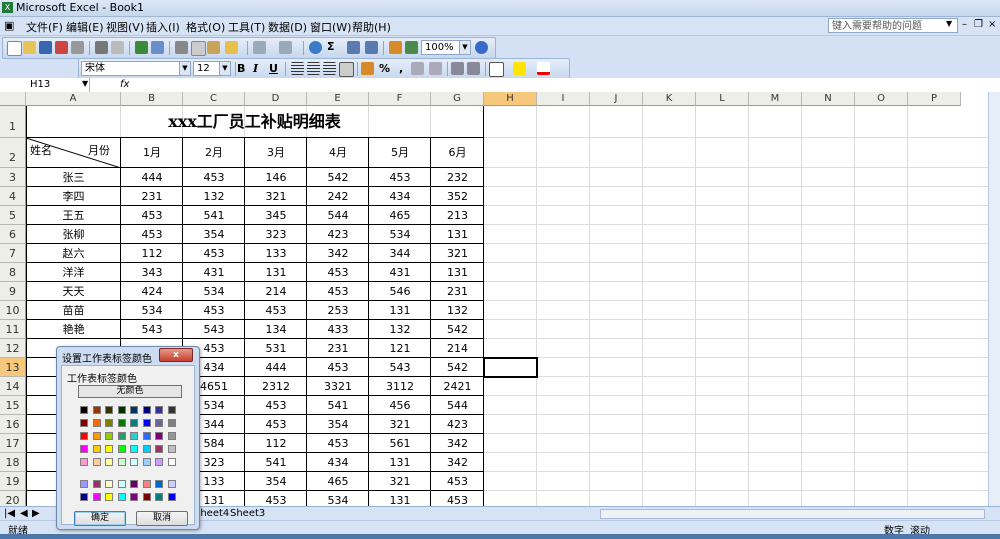 The height and width of the screenshot is (539, 1000). What do you see at coordinates (457, 424) in the screenshot?
I see `table-cell: 423` at bounding box center [457, 424].